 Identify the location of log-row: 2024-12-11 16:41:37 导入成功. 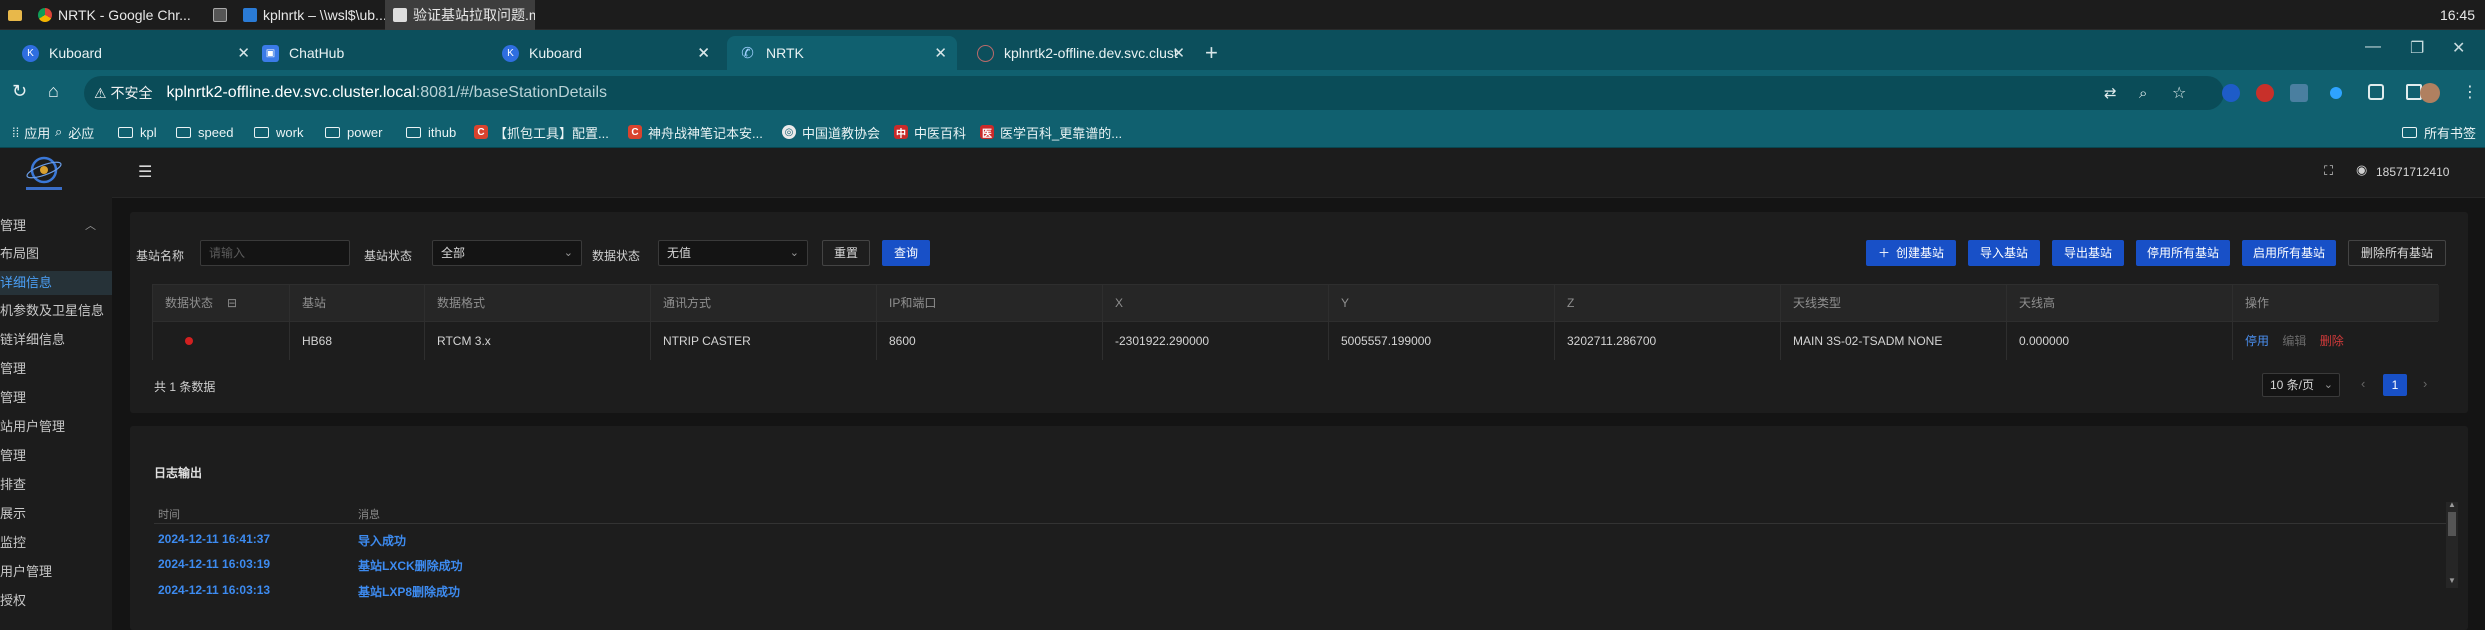
(282, 540).